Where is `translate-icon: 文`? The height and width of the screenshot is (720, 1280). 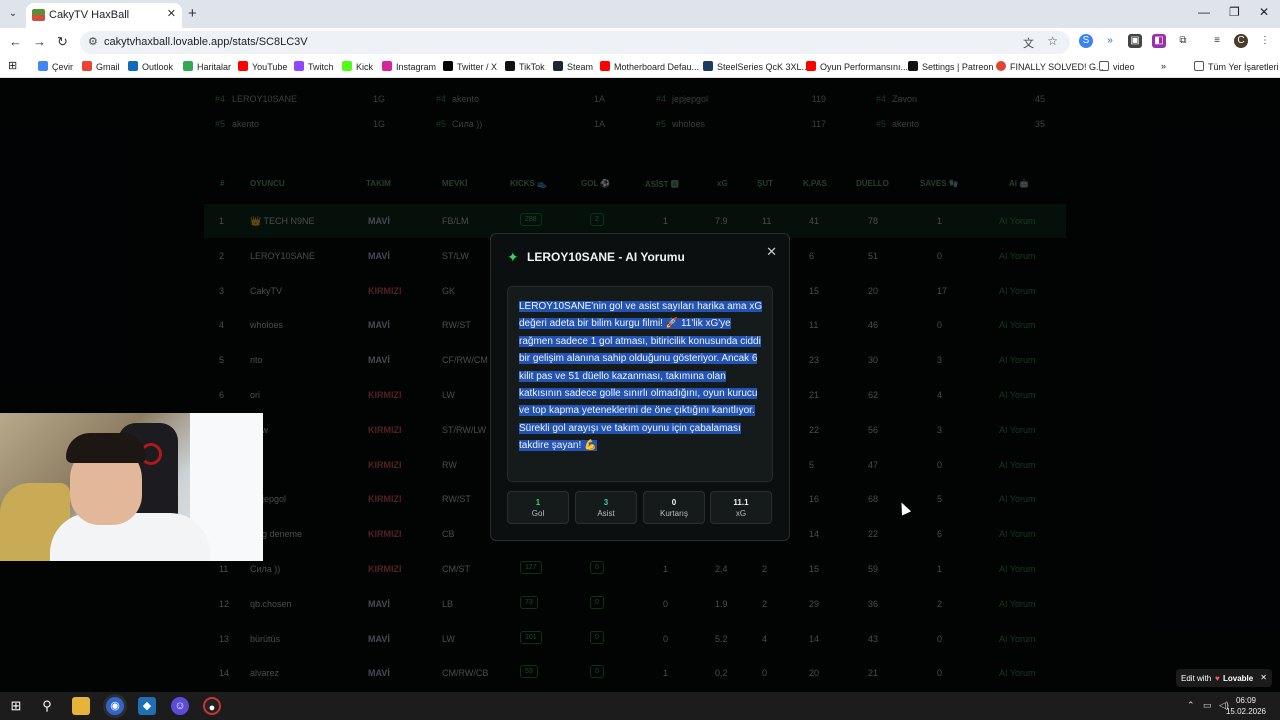
translate-icon: 文 is located at coordinates (1028, 43).